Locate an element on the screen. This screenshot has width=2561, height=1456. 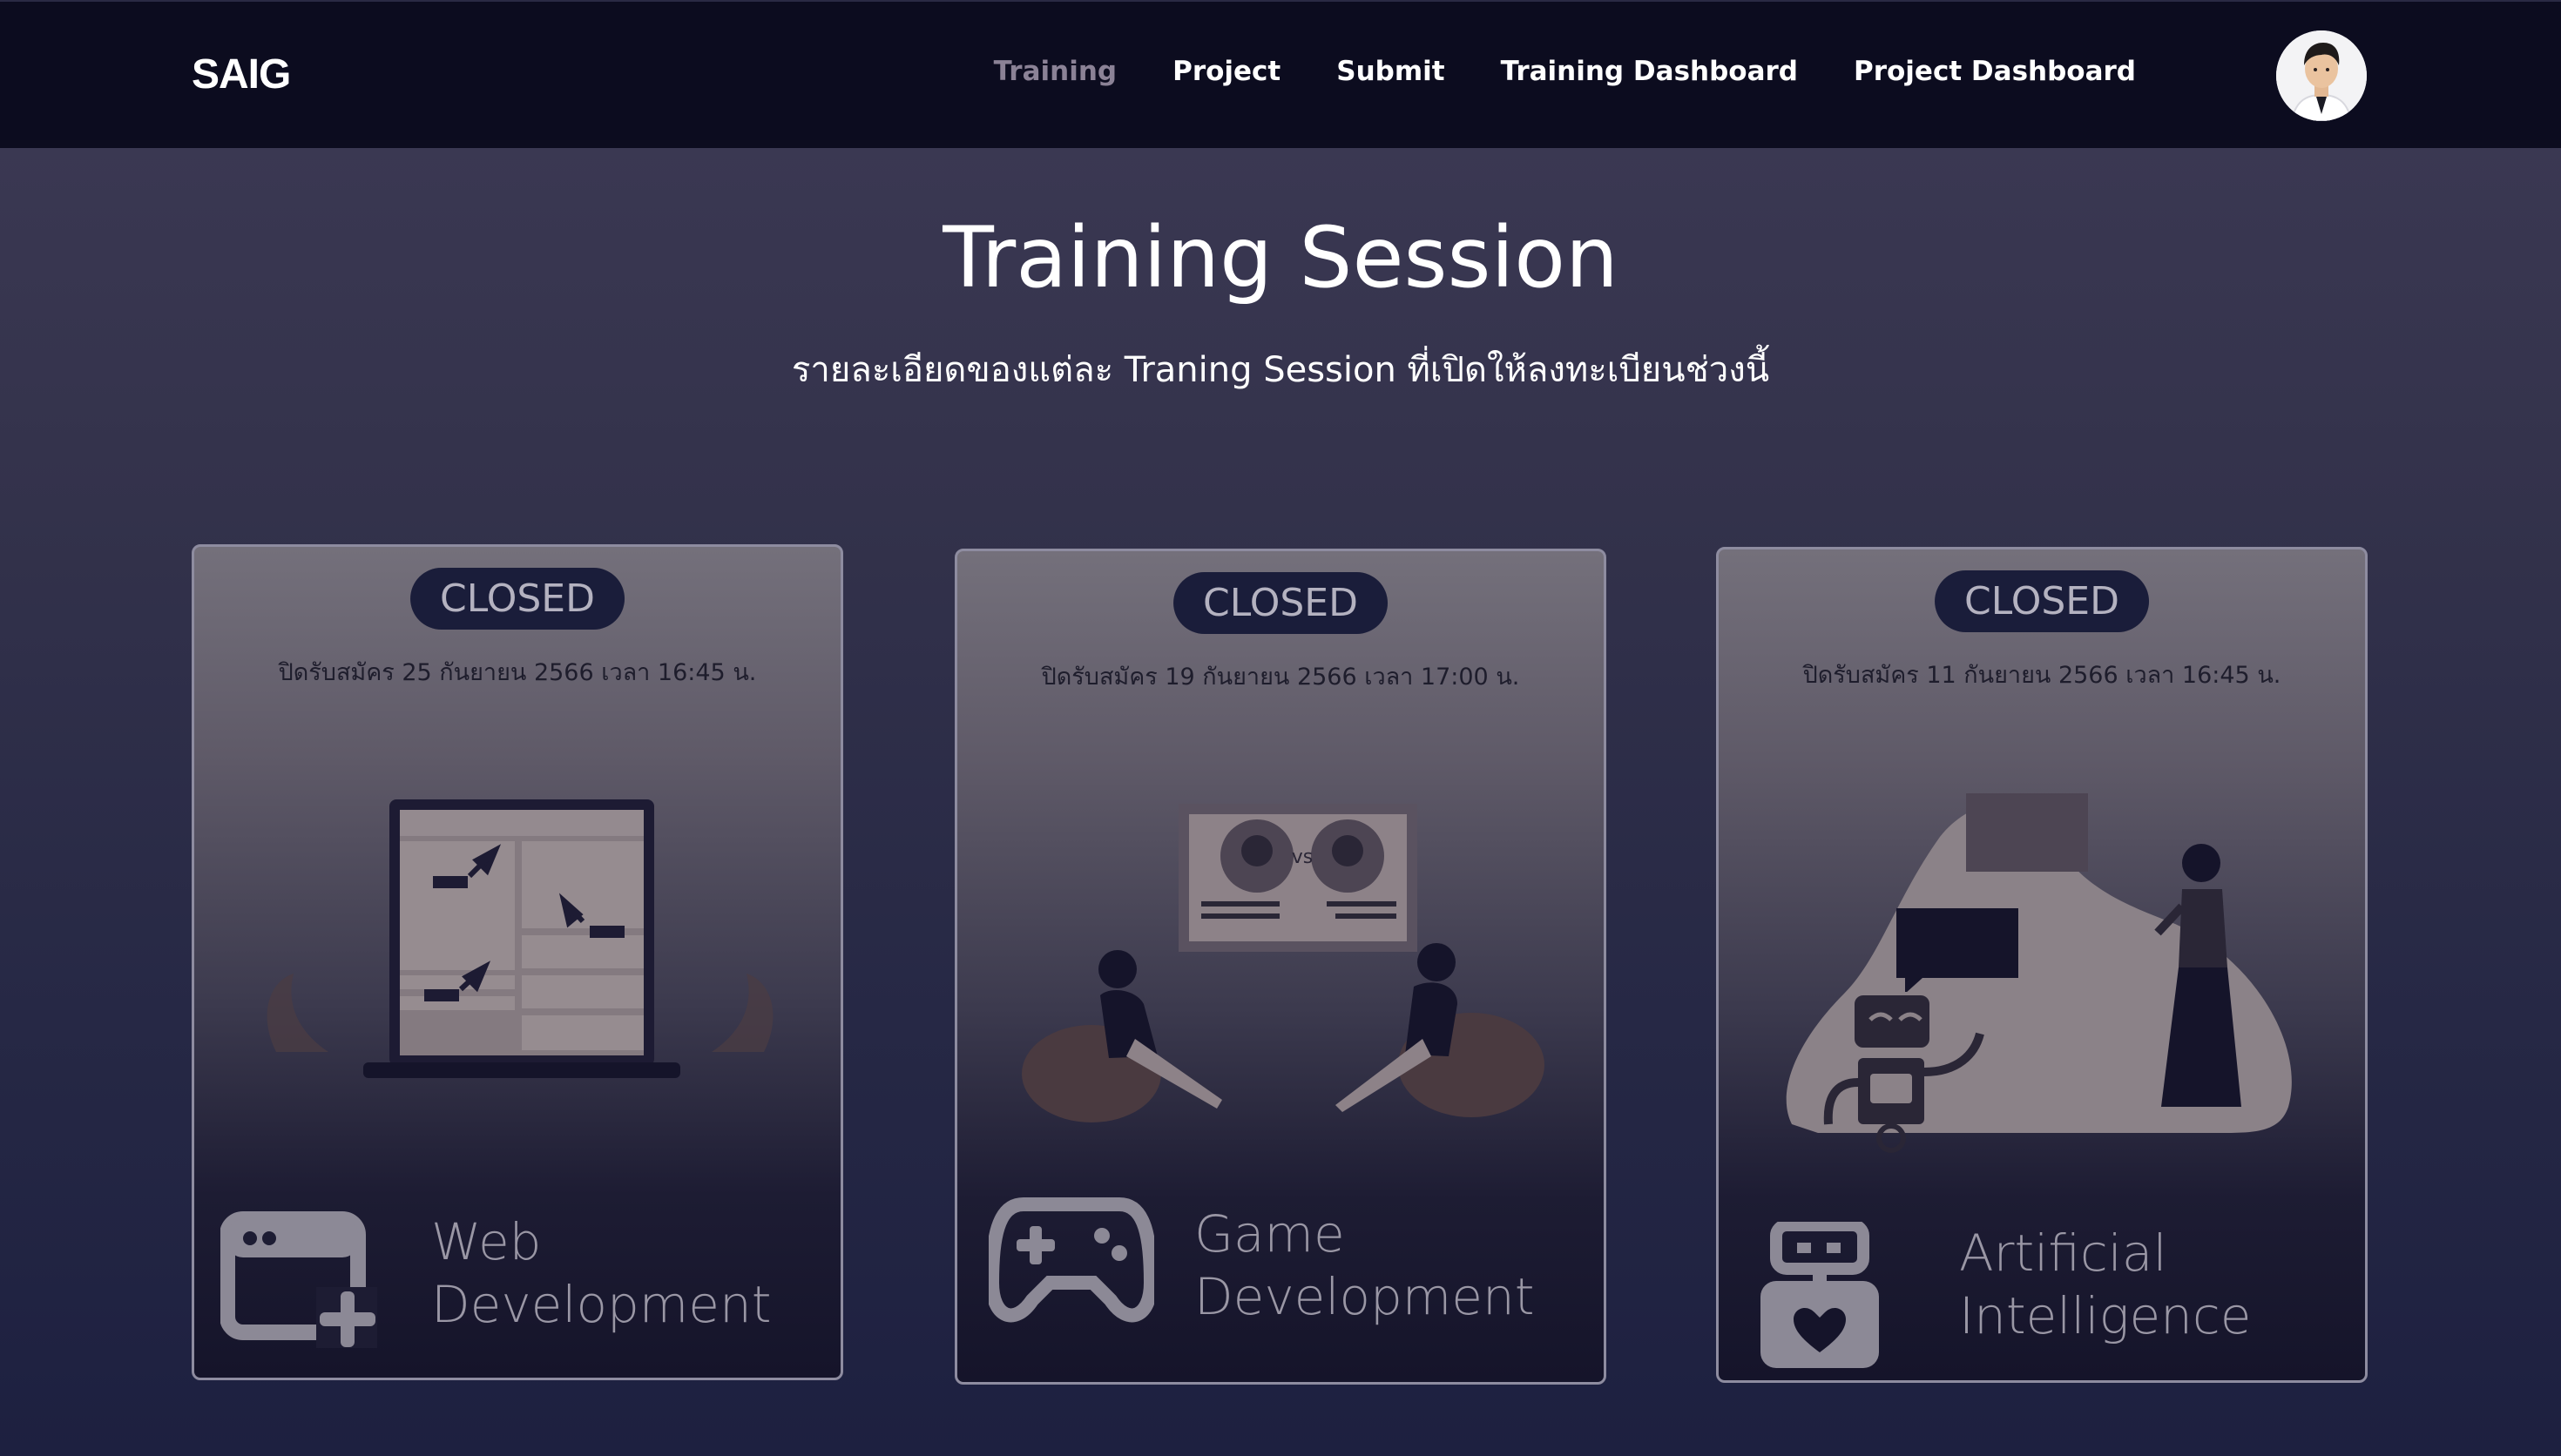
card-title-line-1: Web is located at coordinates (486, 1241).